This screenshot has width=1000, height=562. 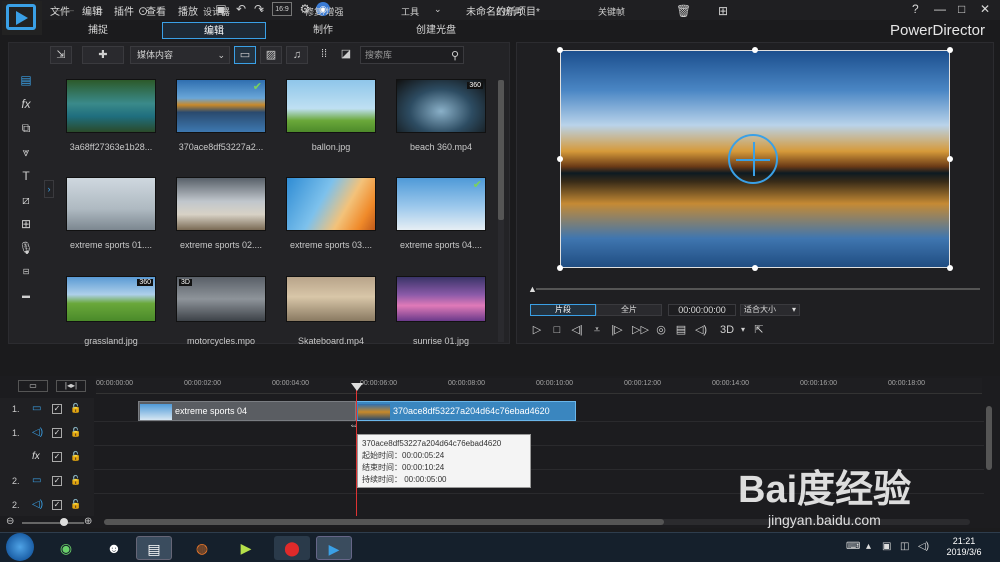 What do you see at coordinates (26, 296) in the screenshot?
I see `subtitle-room-icon: ▬` at bounding box center [26, 296].